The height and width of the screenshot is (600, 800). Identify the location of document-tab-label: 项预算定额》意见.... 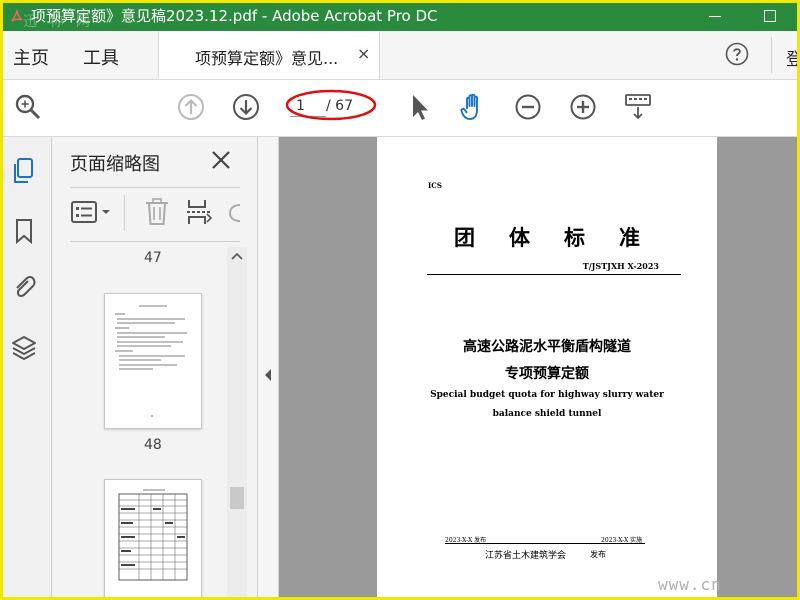
(267, 58).